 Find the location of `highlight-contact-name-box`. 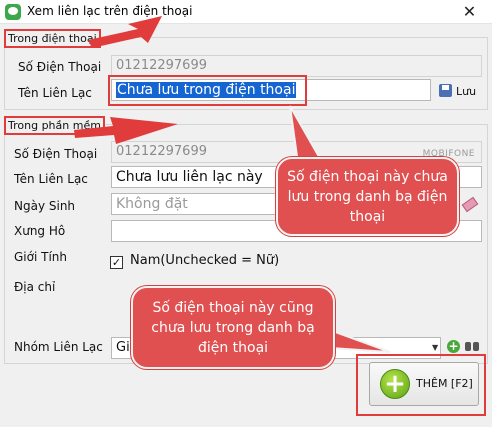

highlight-contact-name-box is located at coordinates (207, 90).